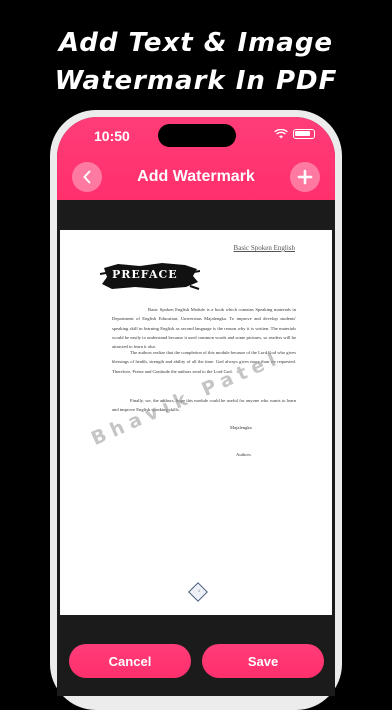  What do you see at coordinates (264, 248) in the screenshot?
I see `document-header-link: Basic Spoken English` at bounding box center [264, 248].